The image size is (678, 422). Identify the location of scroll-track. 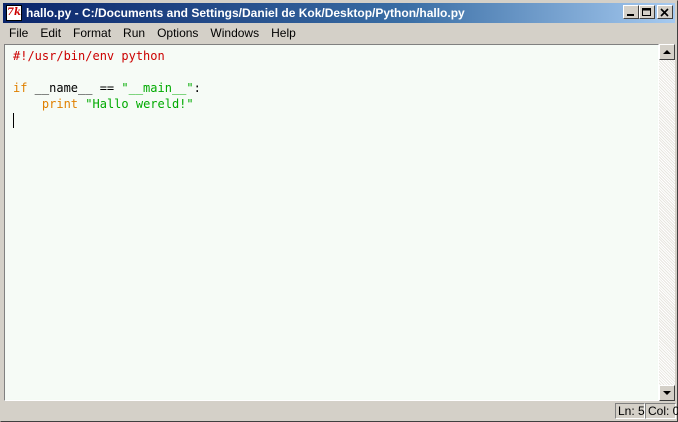
(667, 222).